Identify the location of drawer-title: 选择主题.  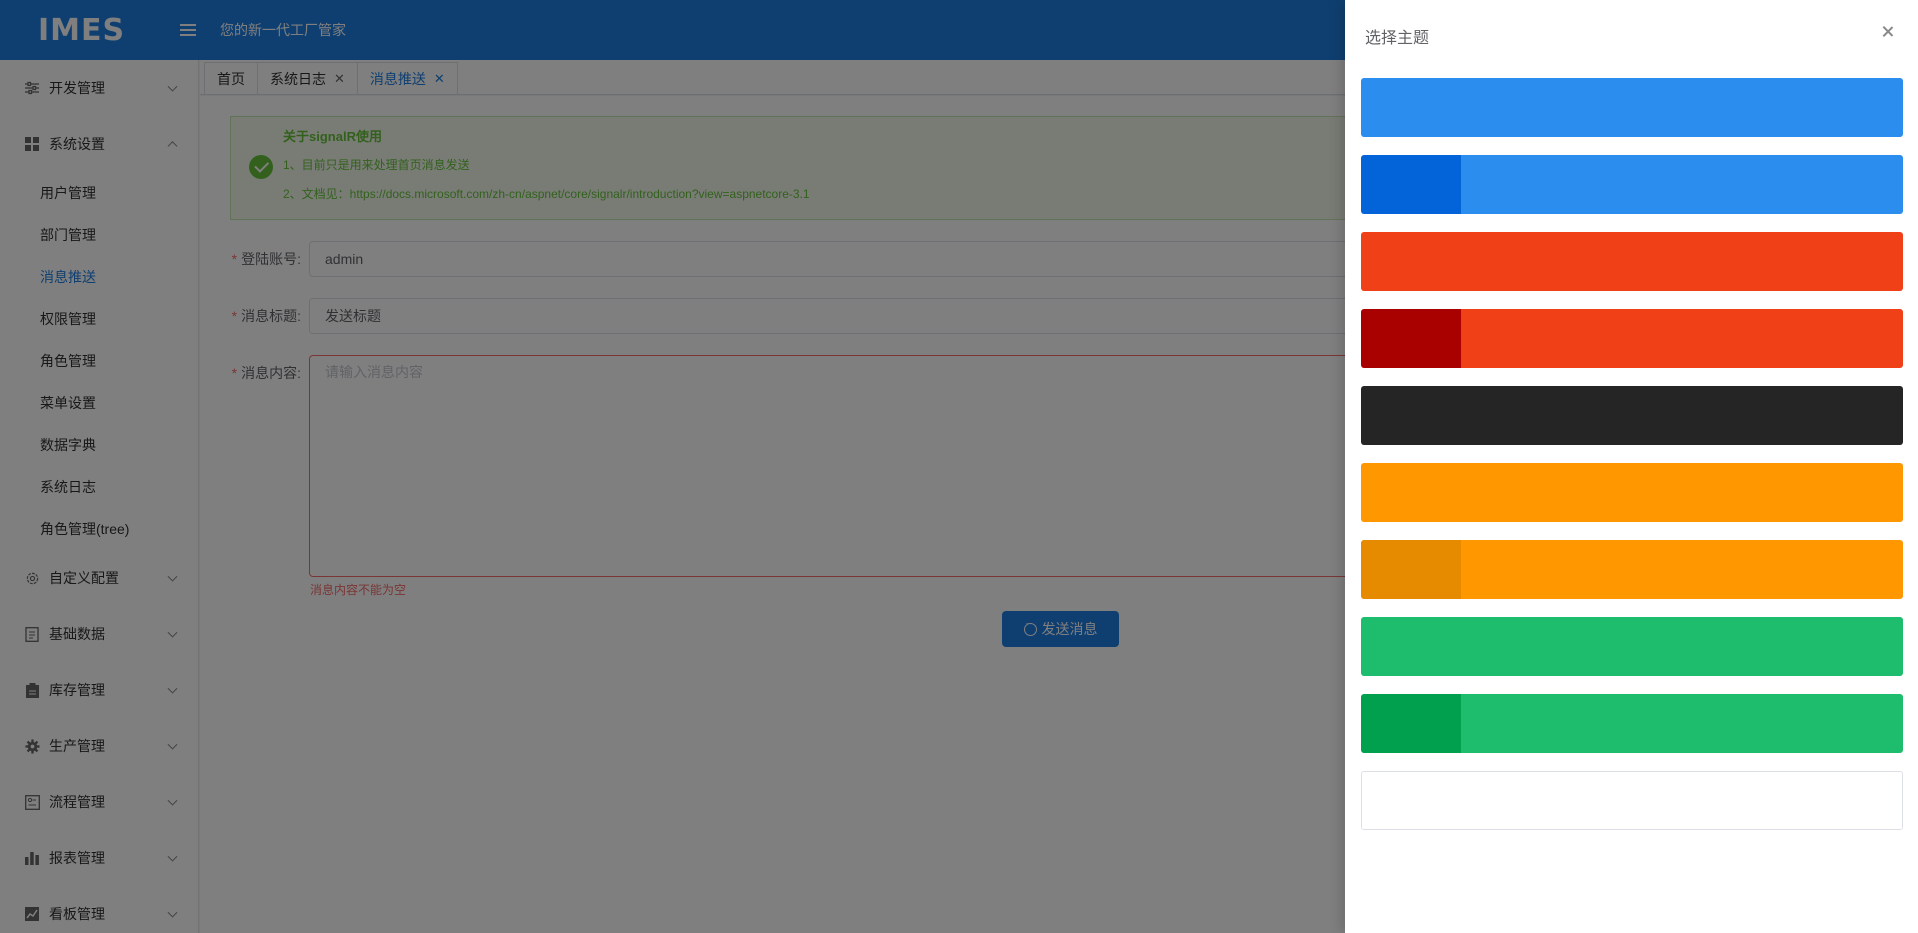
(1397, 38).